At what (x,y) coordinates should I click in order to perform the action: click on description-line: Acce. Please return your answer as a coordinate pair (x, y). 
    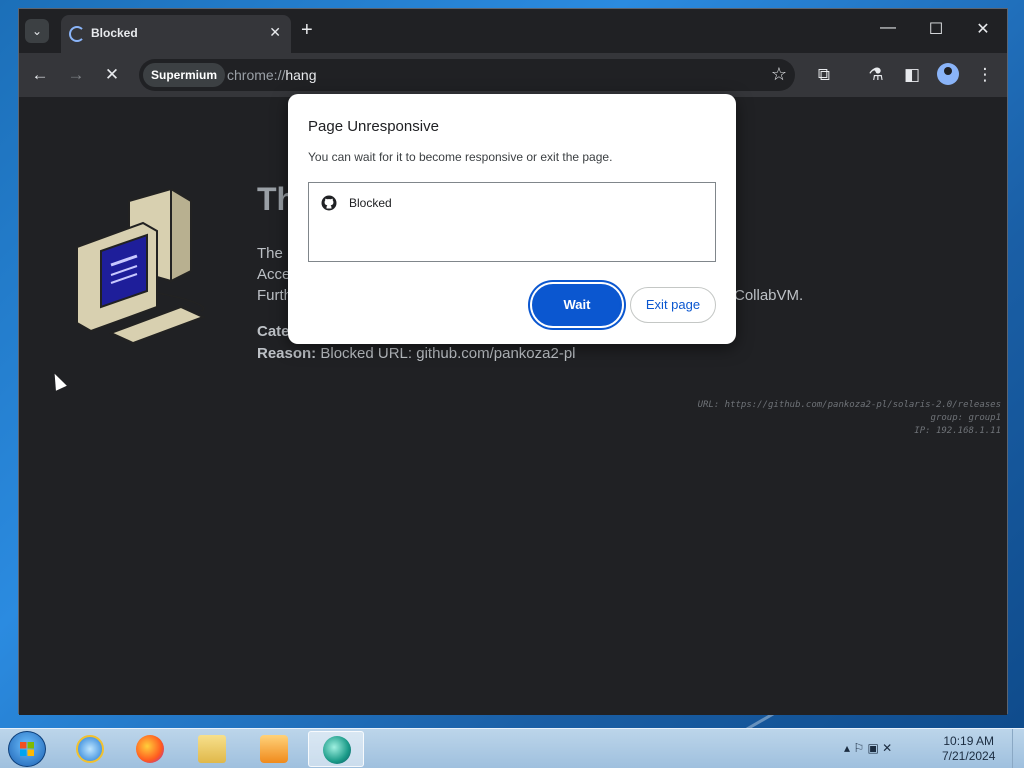
    Looking at the image, I should click on (274, 274).